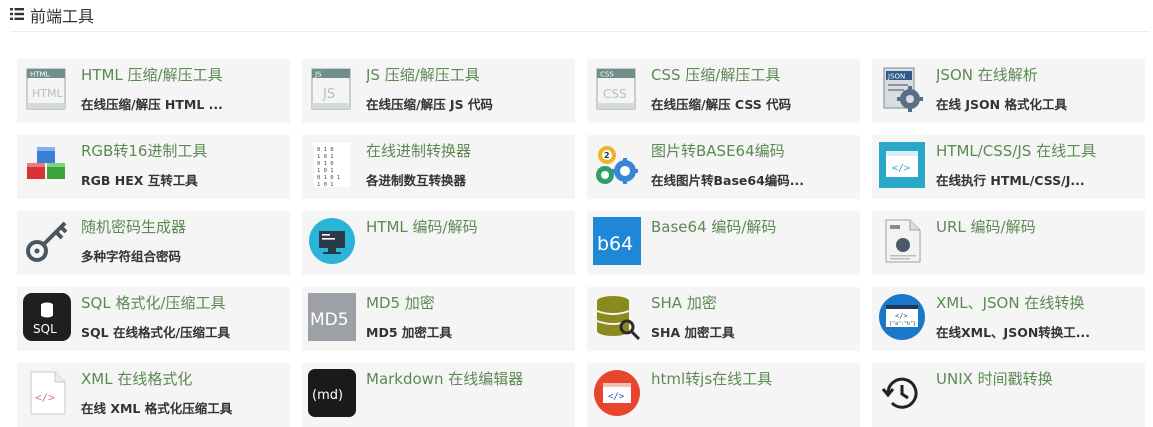  What do you see at coordinates (902, 393) in the screenshot?
I see `history-clock-icon` at bounding box center [902, 393].